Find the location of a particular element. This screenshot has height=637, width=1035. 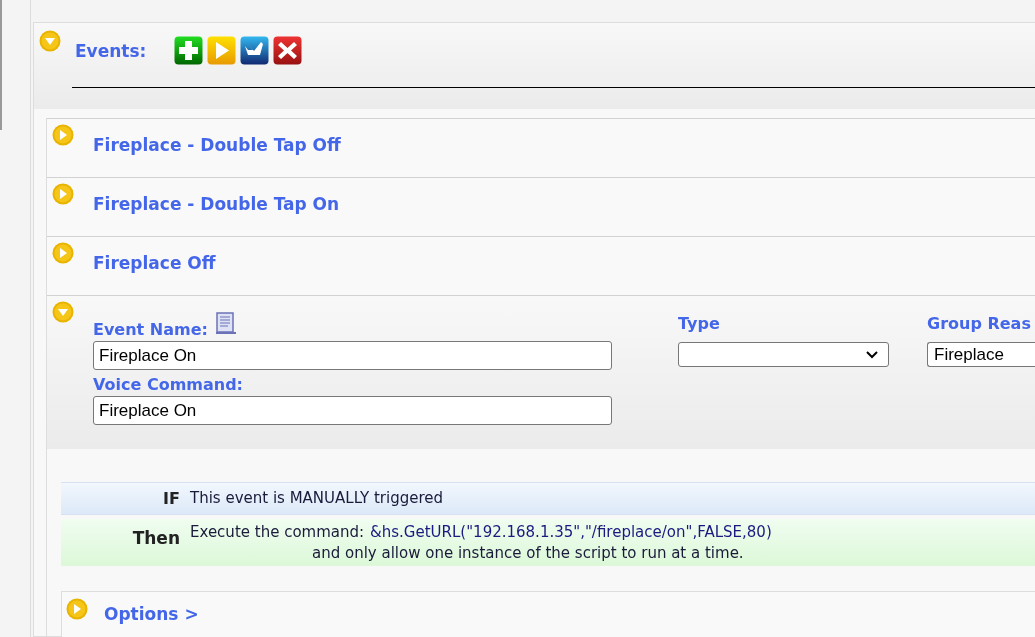

then-label: Then is located at coordinates (155, 538).